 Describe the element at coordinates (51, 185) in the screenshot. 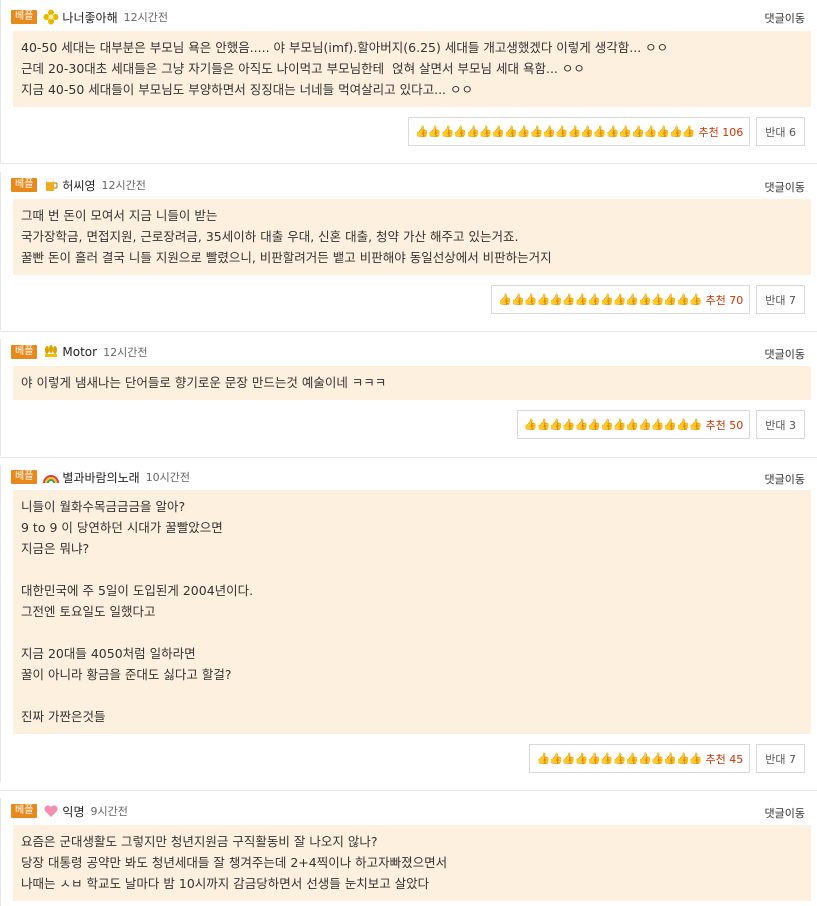

I see `beer-icon` at that location.